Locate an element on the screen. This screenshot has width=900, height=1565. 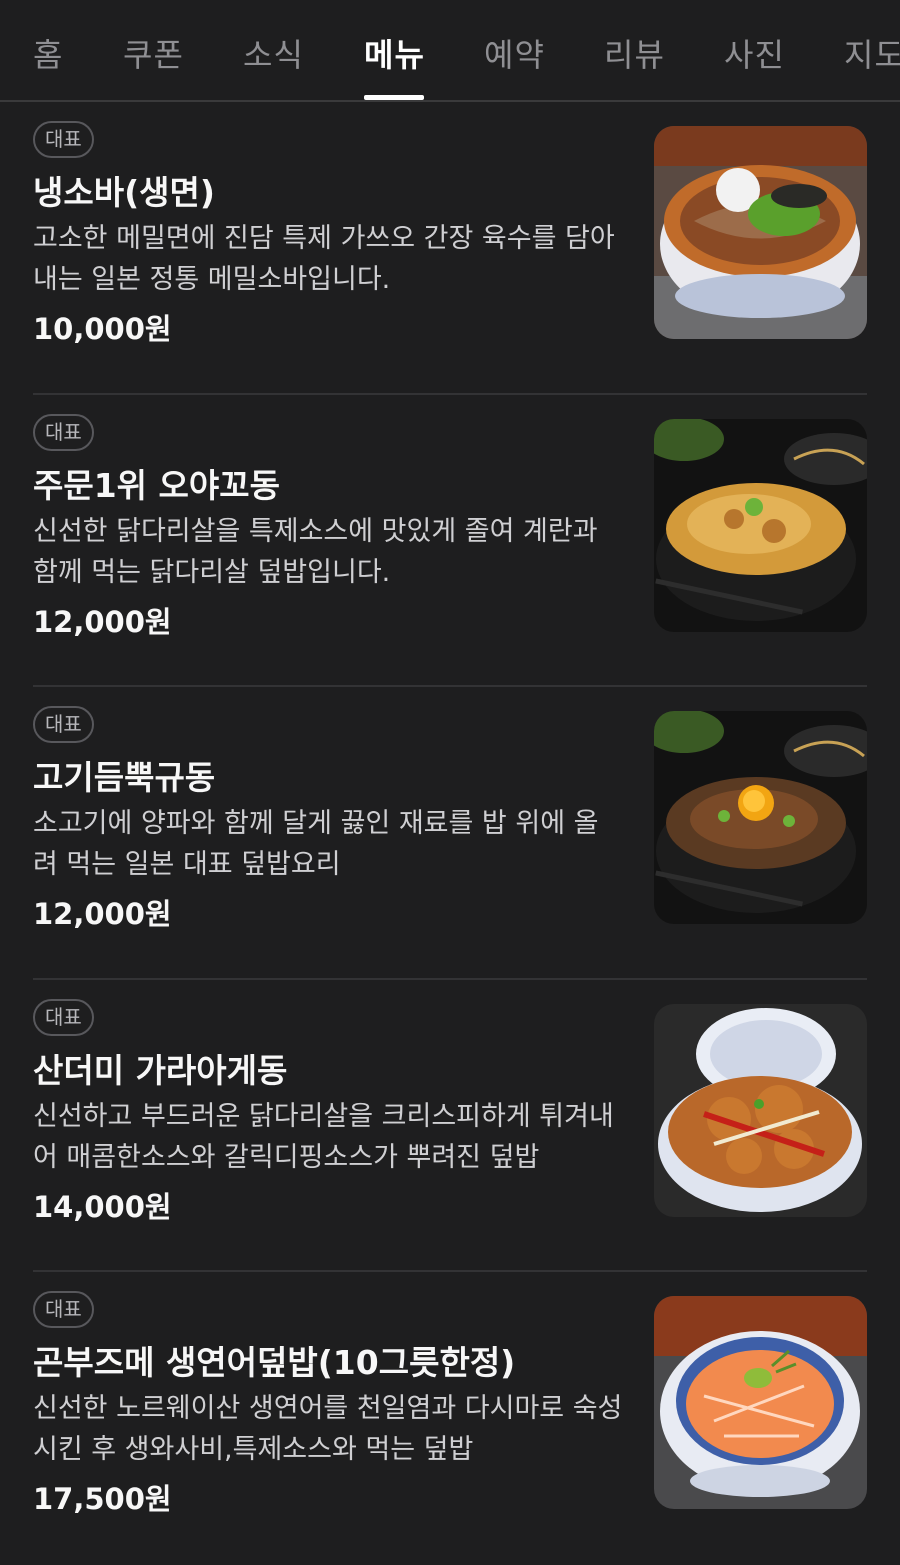
tab-home: 홈 is located at coordinates (48, 53).